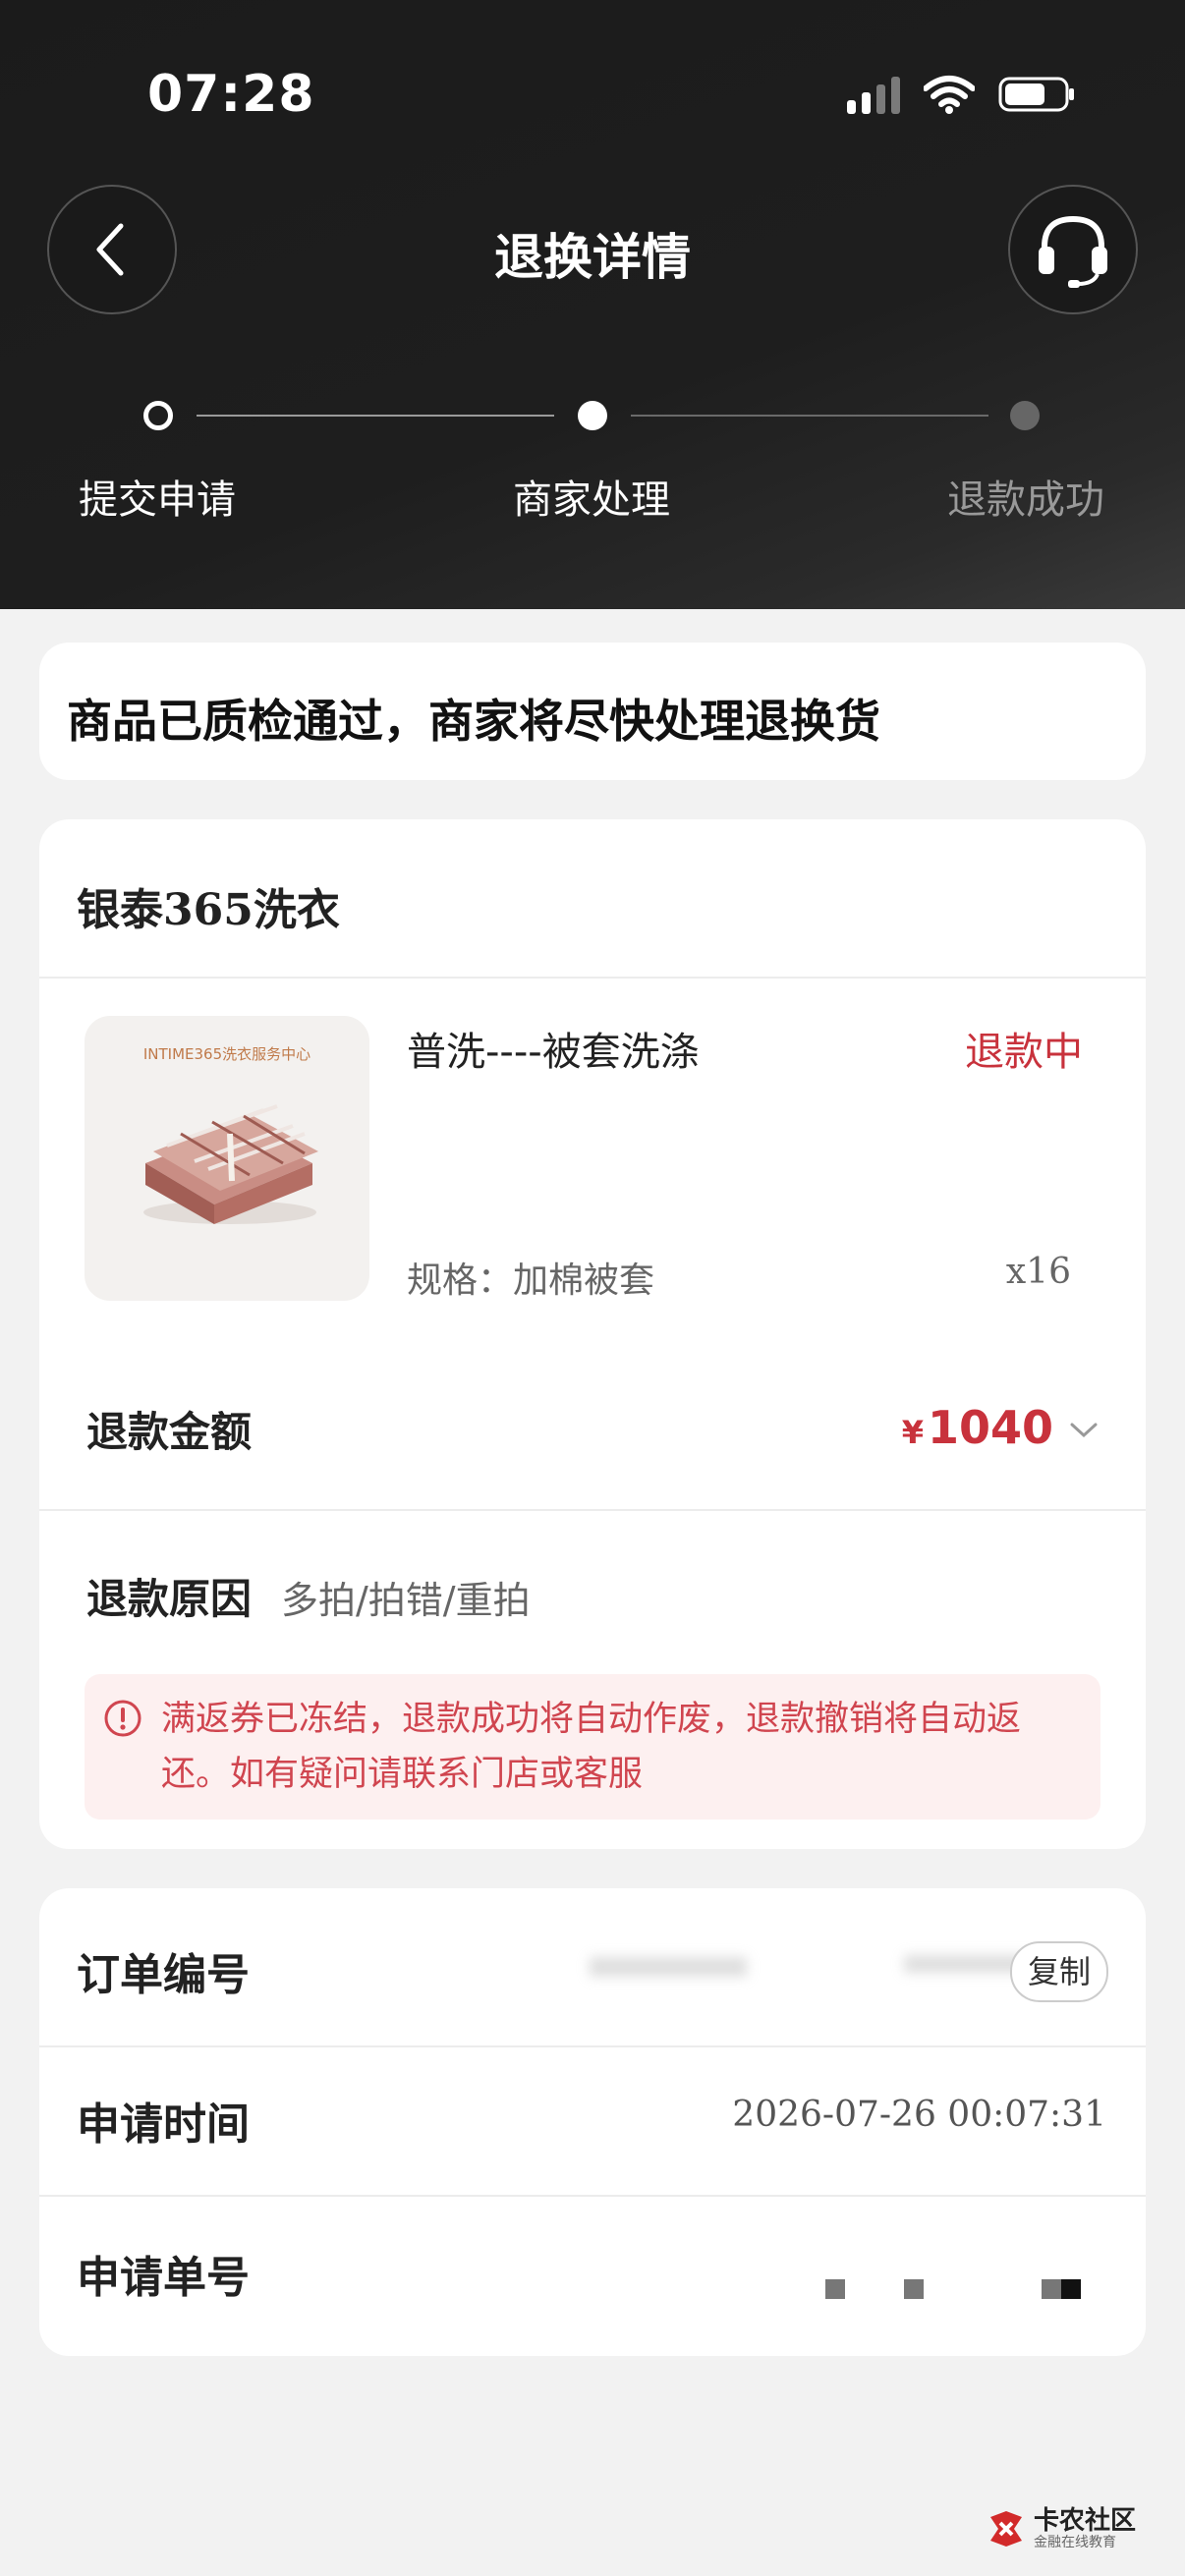  What do you see at coordinates (592, 462) in the screenshot?
I see `progress-steps: 提交申请 商家处理 退款成功` at bounding box center [592, 462].